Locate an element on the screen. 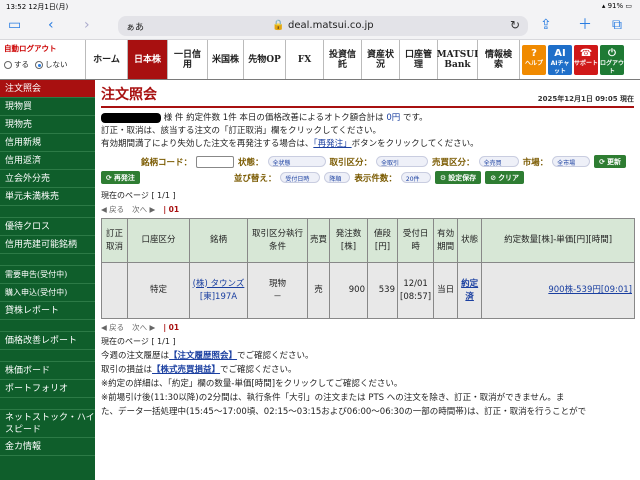 The height and width of the screenshot is (480, 640). sidebar-item-info: 金カ情報 is located at coordinates (47, 447).